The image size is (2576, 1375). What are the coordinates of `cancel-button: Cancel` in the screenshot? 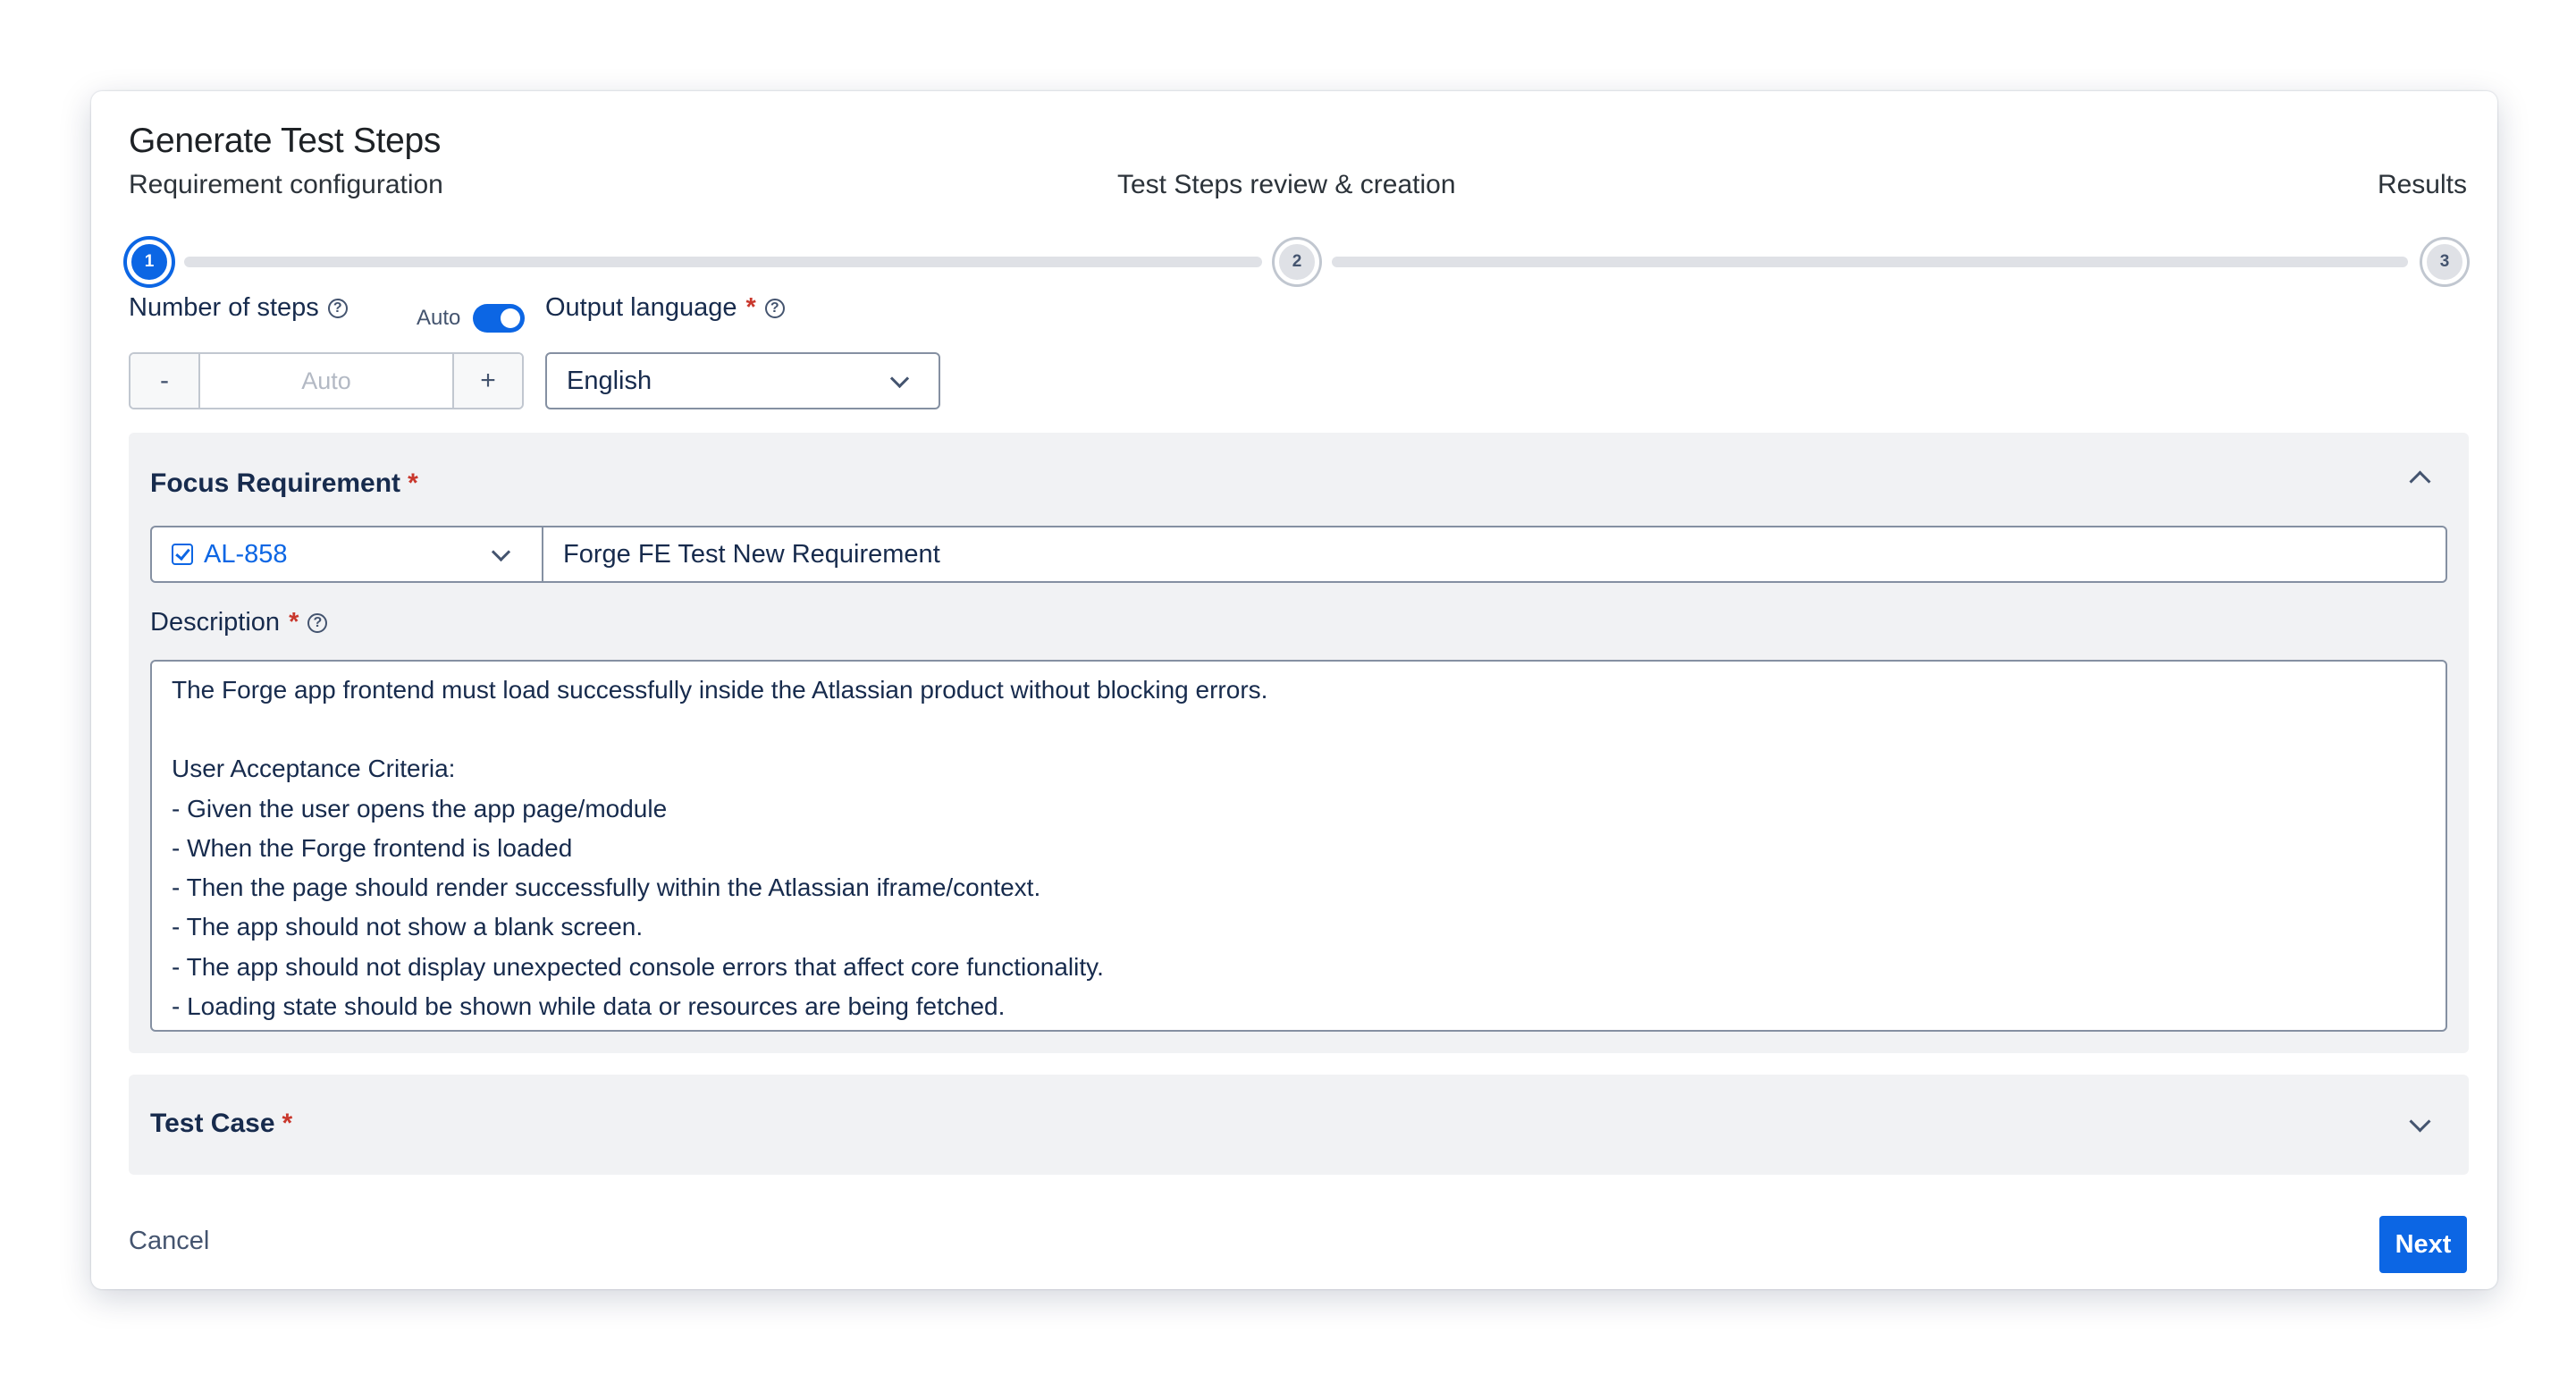 It's located at (169, 1241).